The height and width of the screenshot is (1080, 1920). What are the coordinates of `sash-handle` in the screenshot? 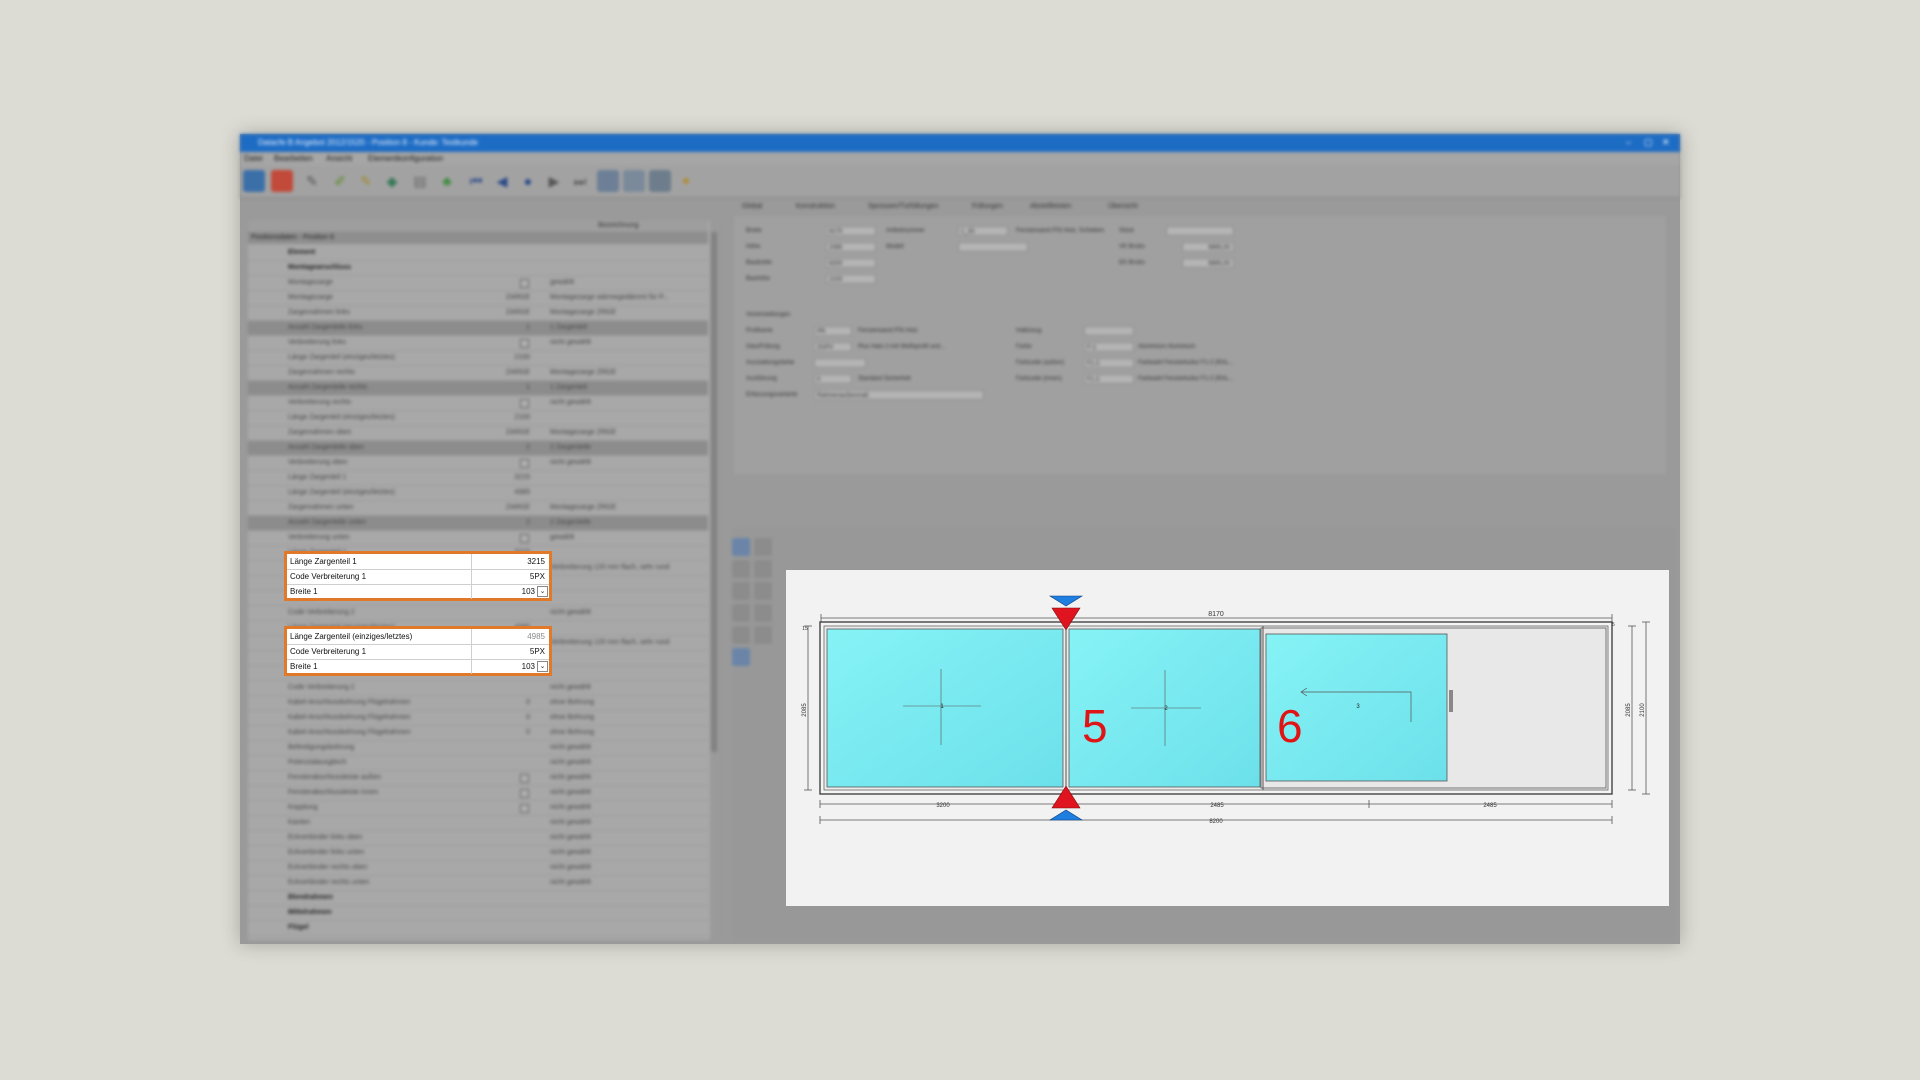 It's located at (1451, 701).